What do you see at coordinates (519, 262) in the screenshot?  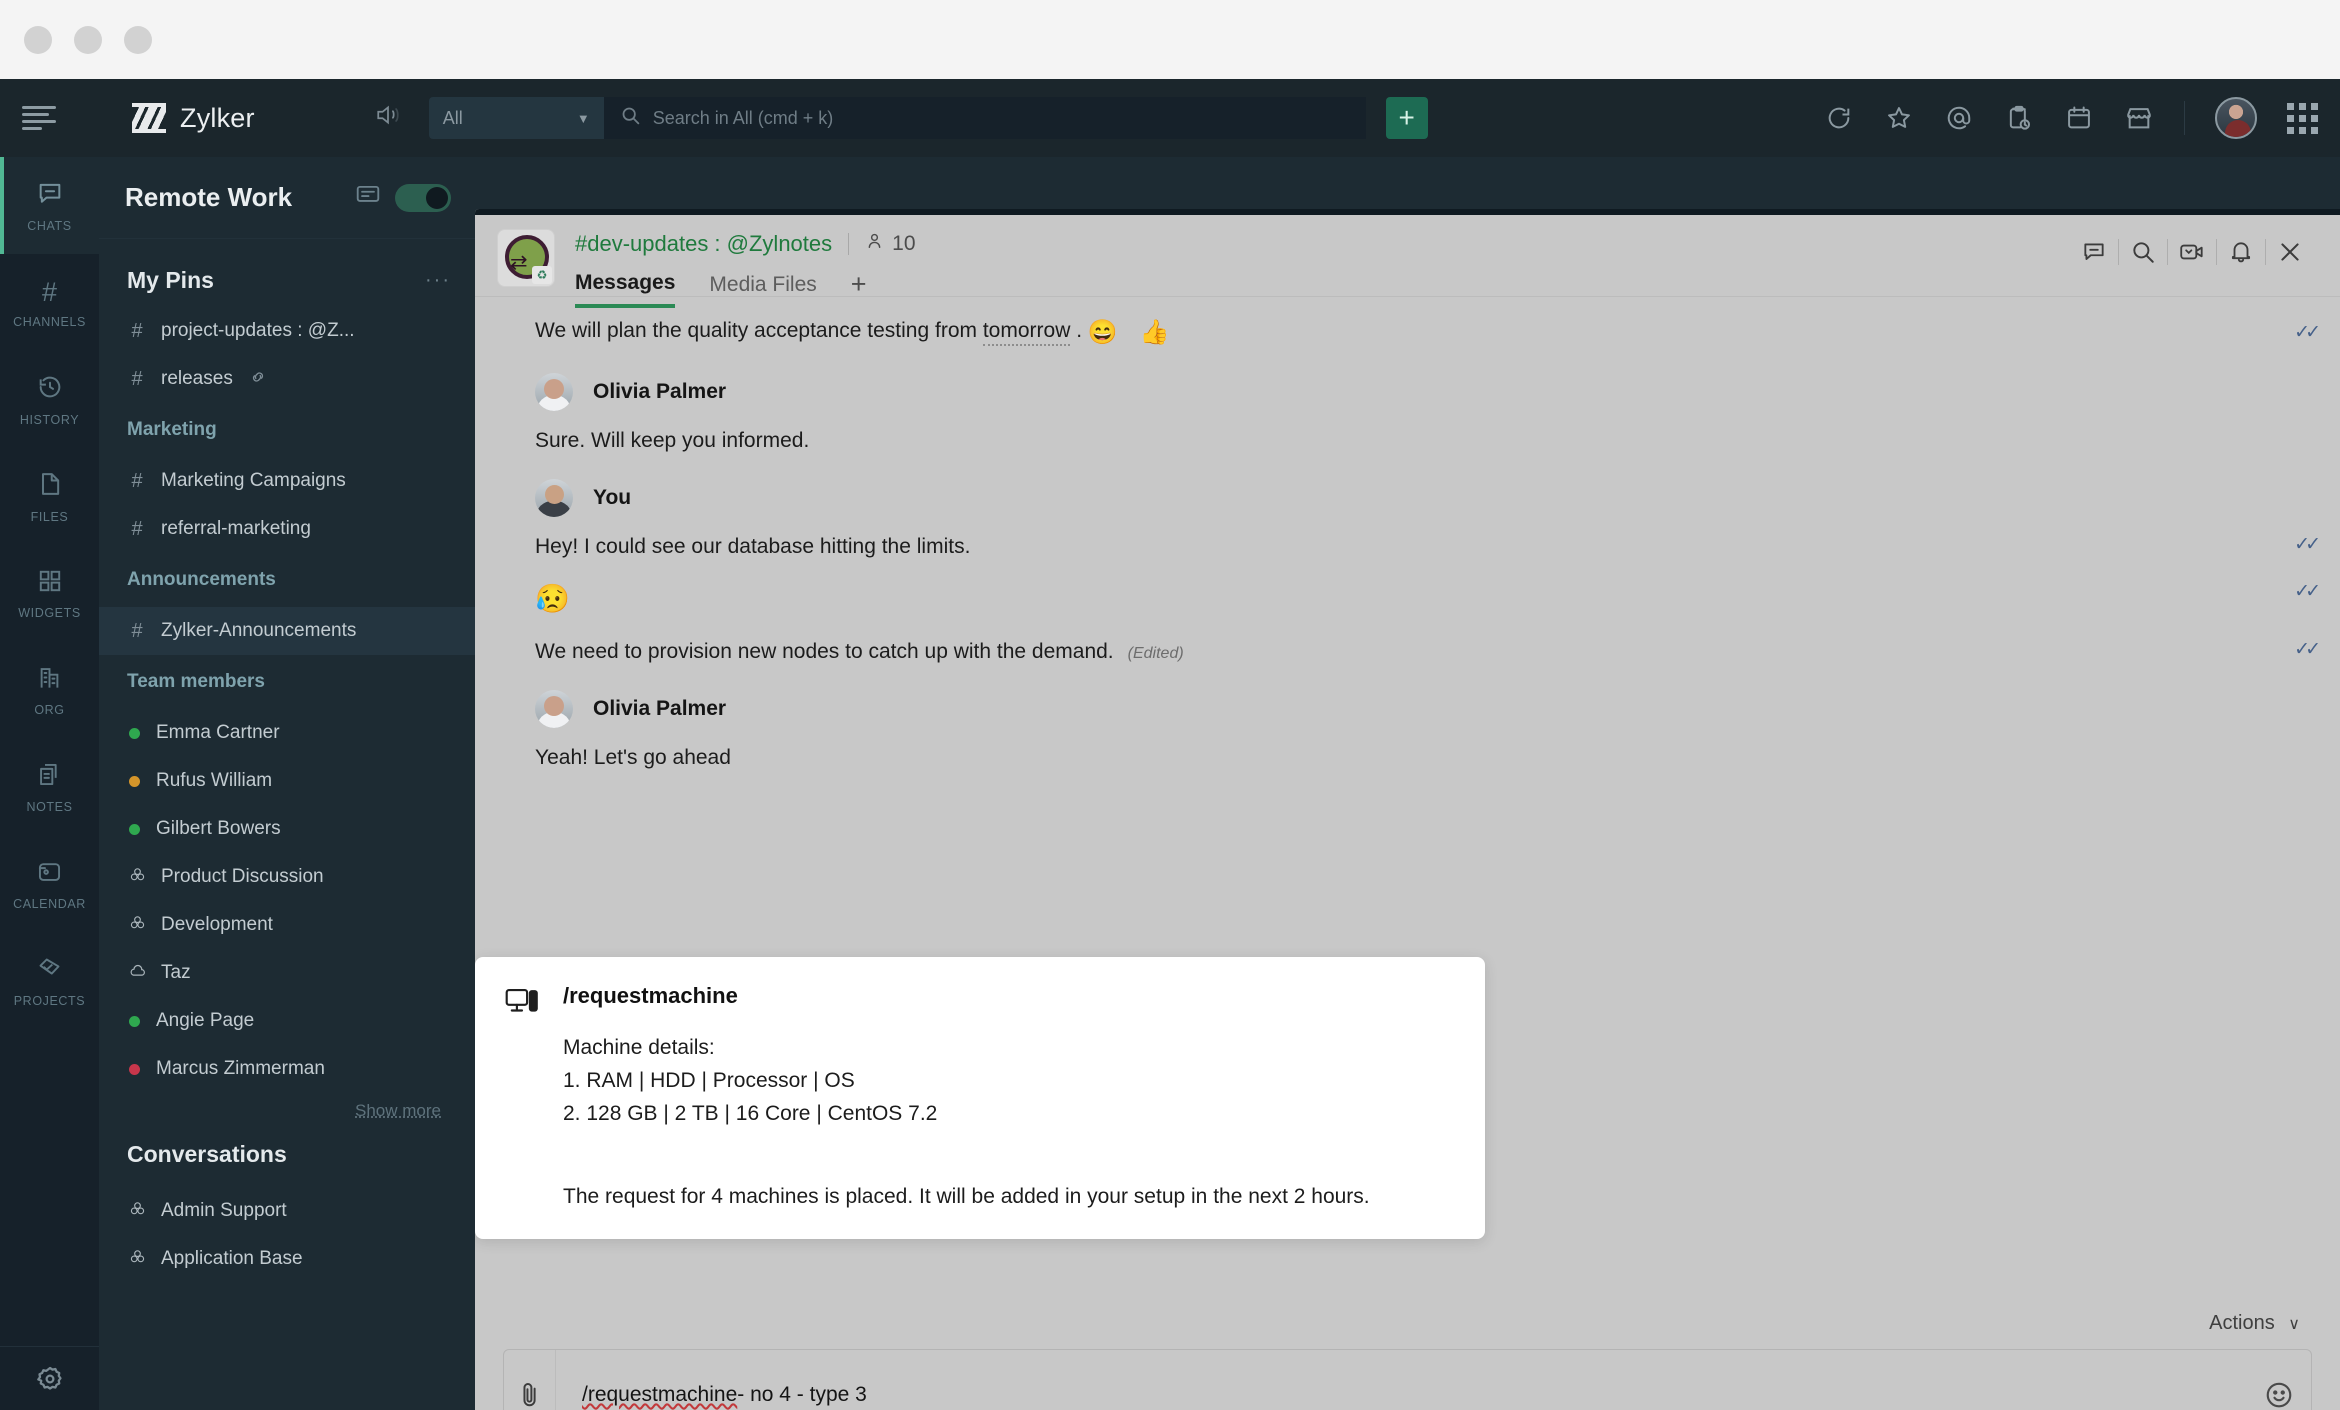 I see `sync-arrows-icon: ⇄` at bounding box center [519, 262].